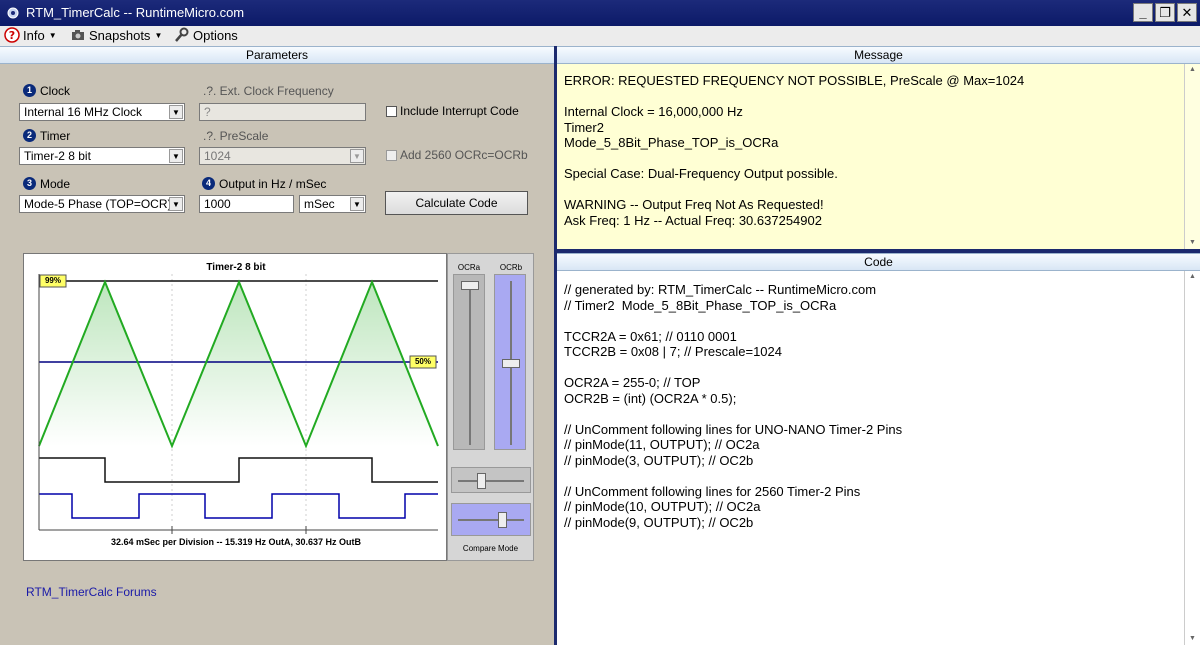 The width and height of the screenshot is (1200, 645). I want to click on timer-select-value: Timer-2 8 bit, so click(57, 156).